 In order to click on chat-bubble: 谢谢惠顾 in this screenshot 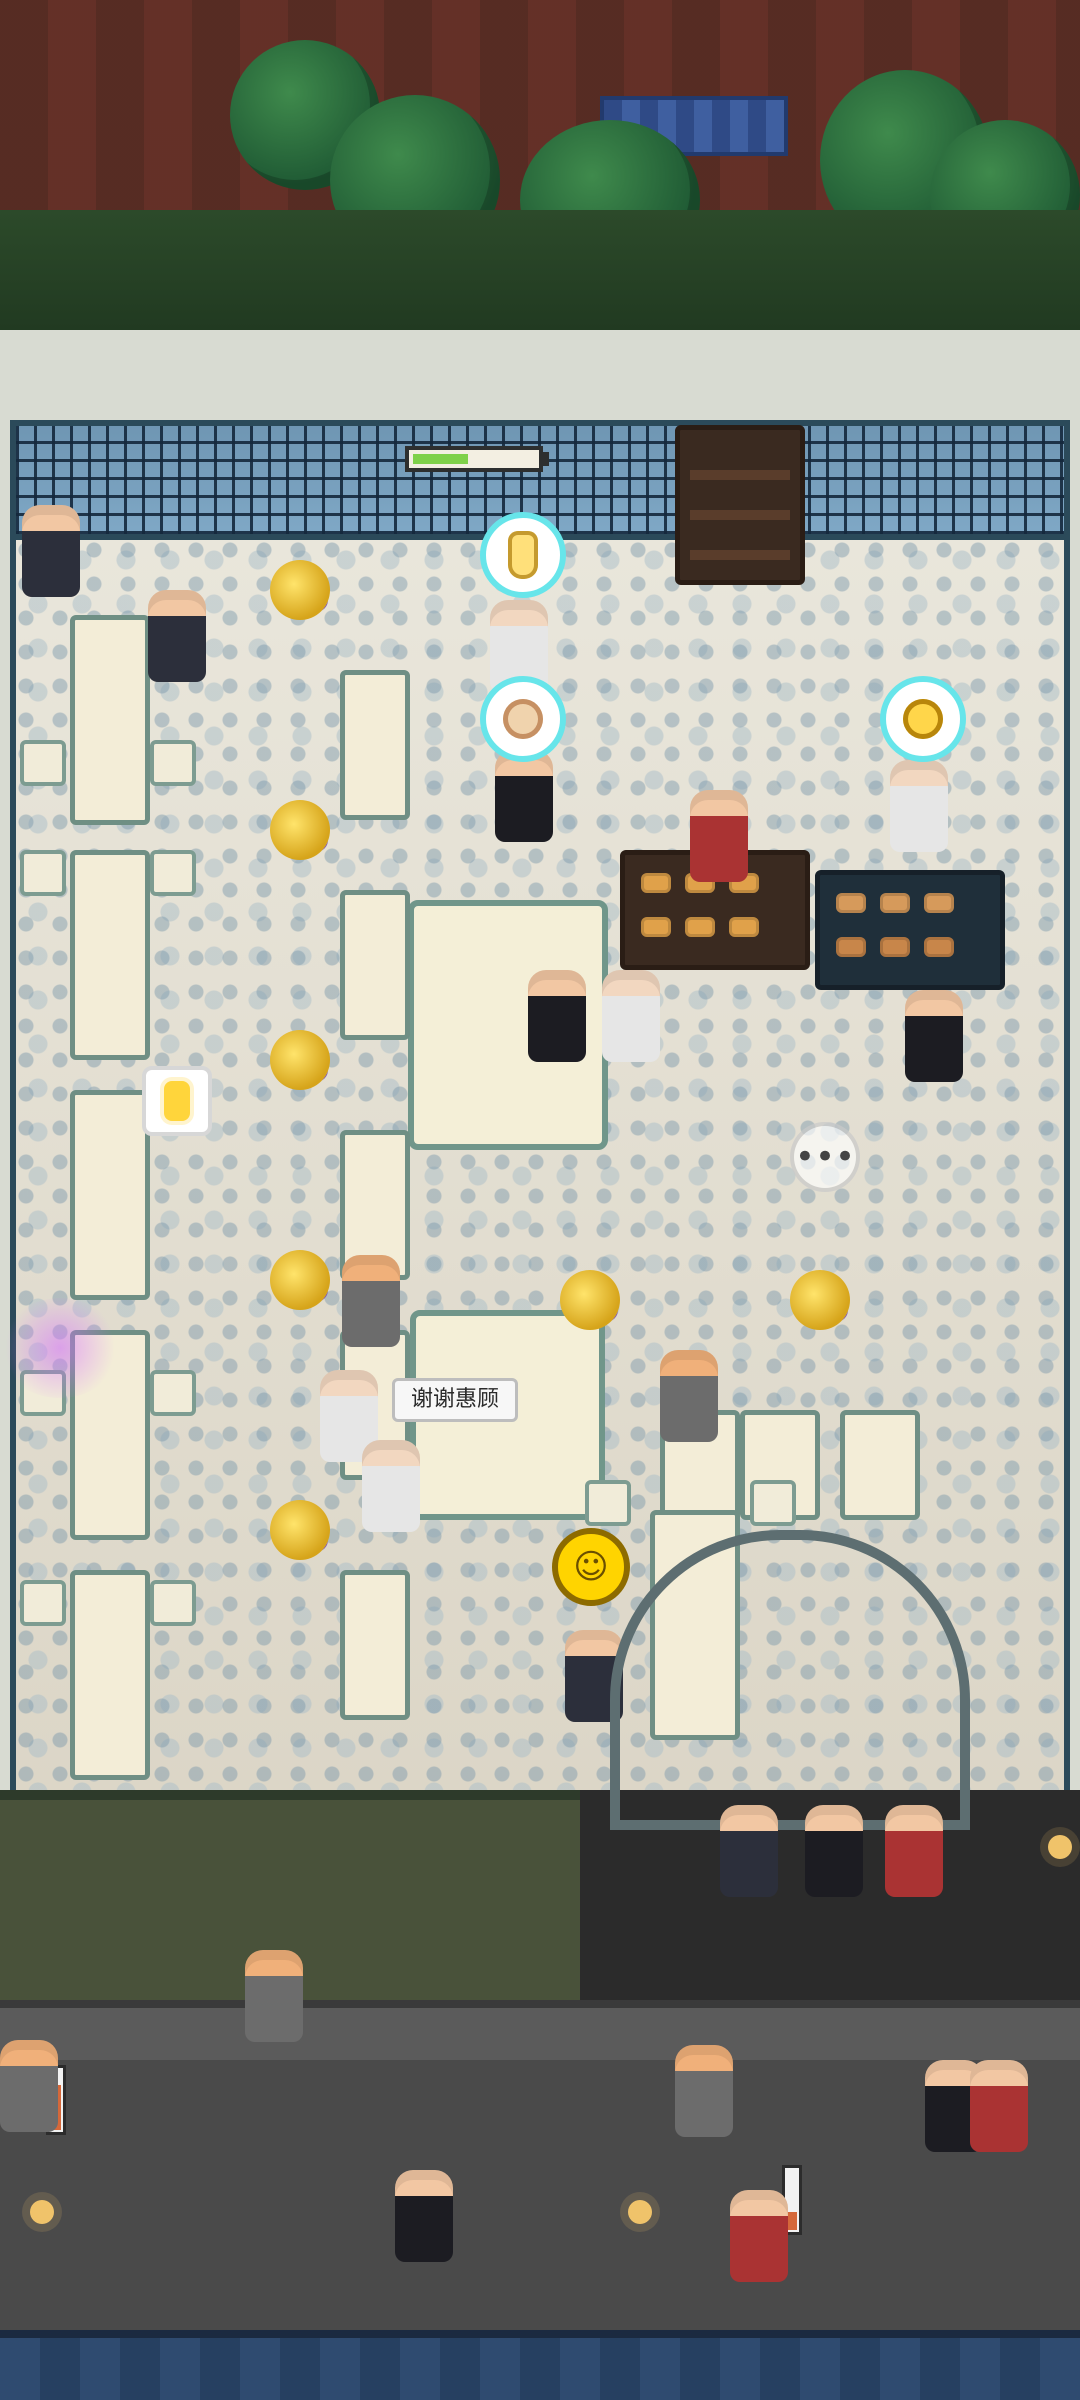, I will do `click(455, 1400)`.